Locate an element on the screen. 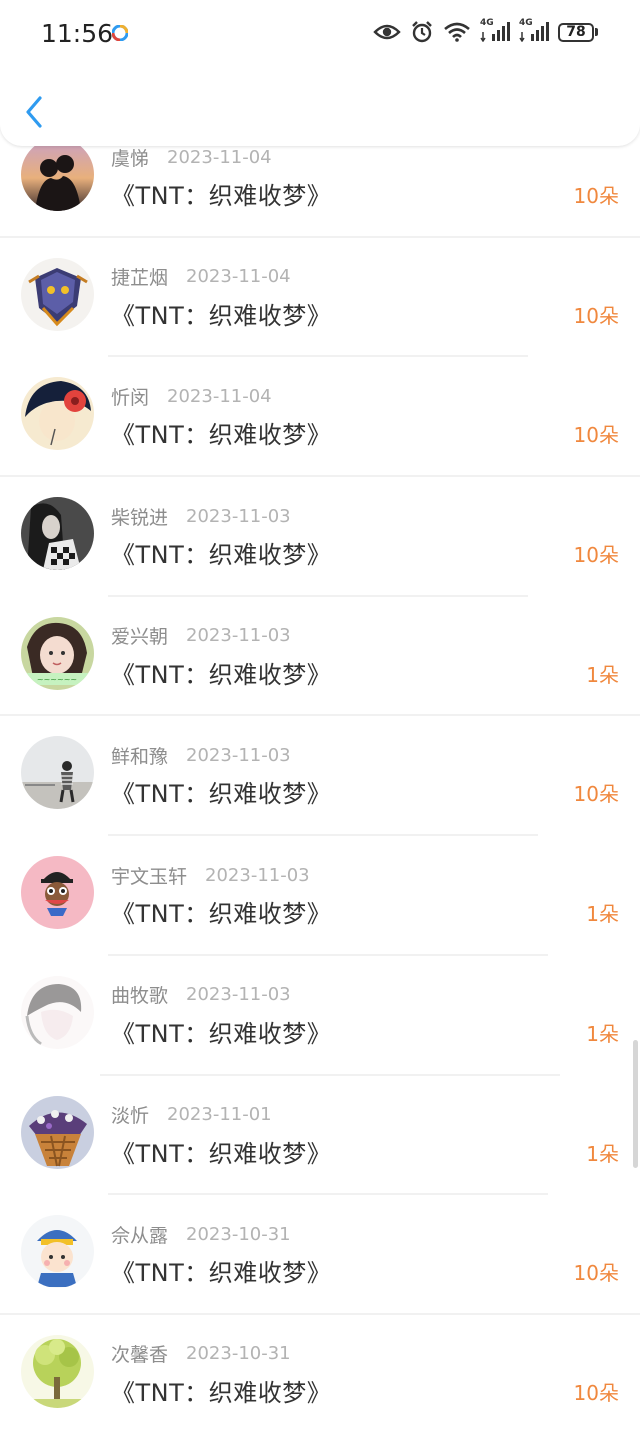  user-name: 爱兴朝 is located at coordinates (140, 637).